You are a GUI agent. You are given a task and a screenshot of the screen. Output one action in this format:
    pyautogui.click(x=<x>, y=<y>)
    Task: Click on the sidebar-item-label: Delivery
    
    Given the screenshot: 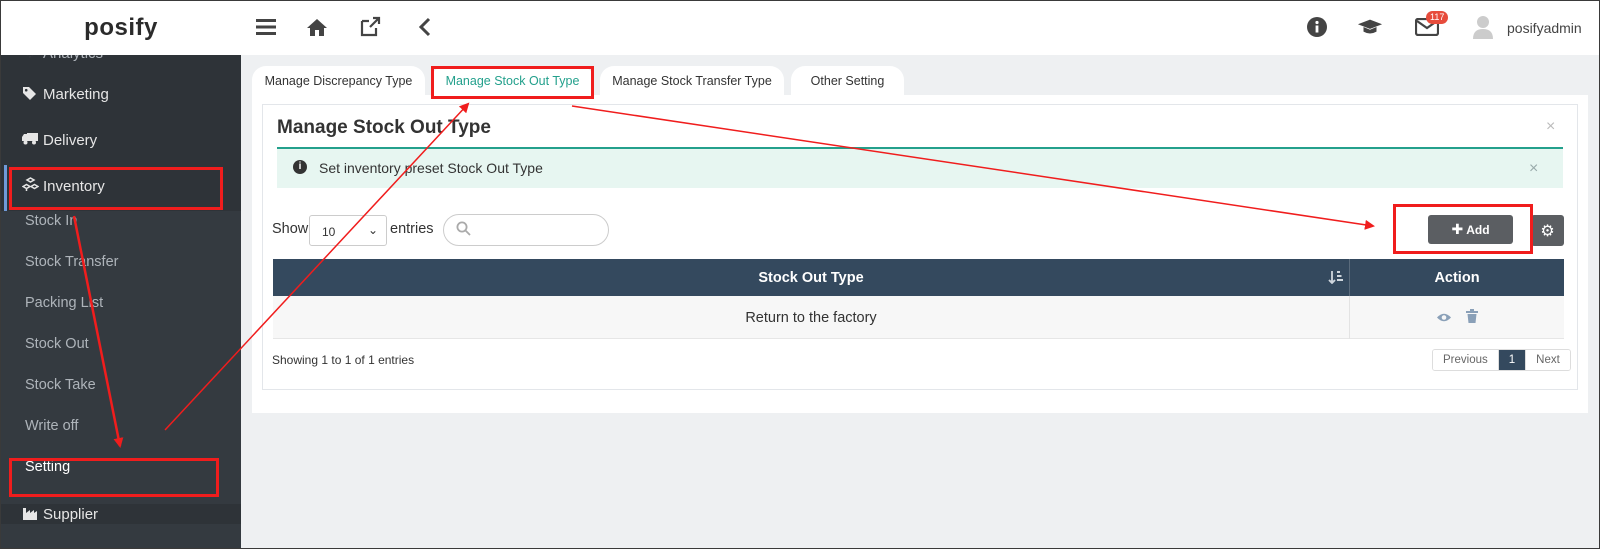 What is the action you would take?
    pyautogui.click(x=70, y=140)
    